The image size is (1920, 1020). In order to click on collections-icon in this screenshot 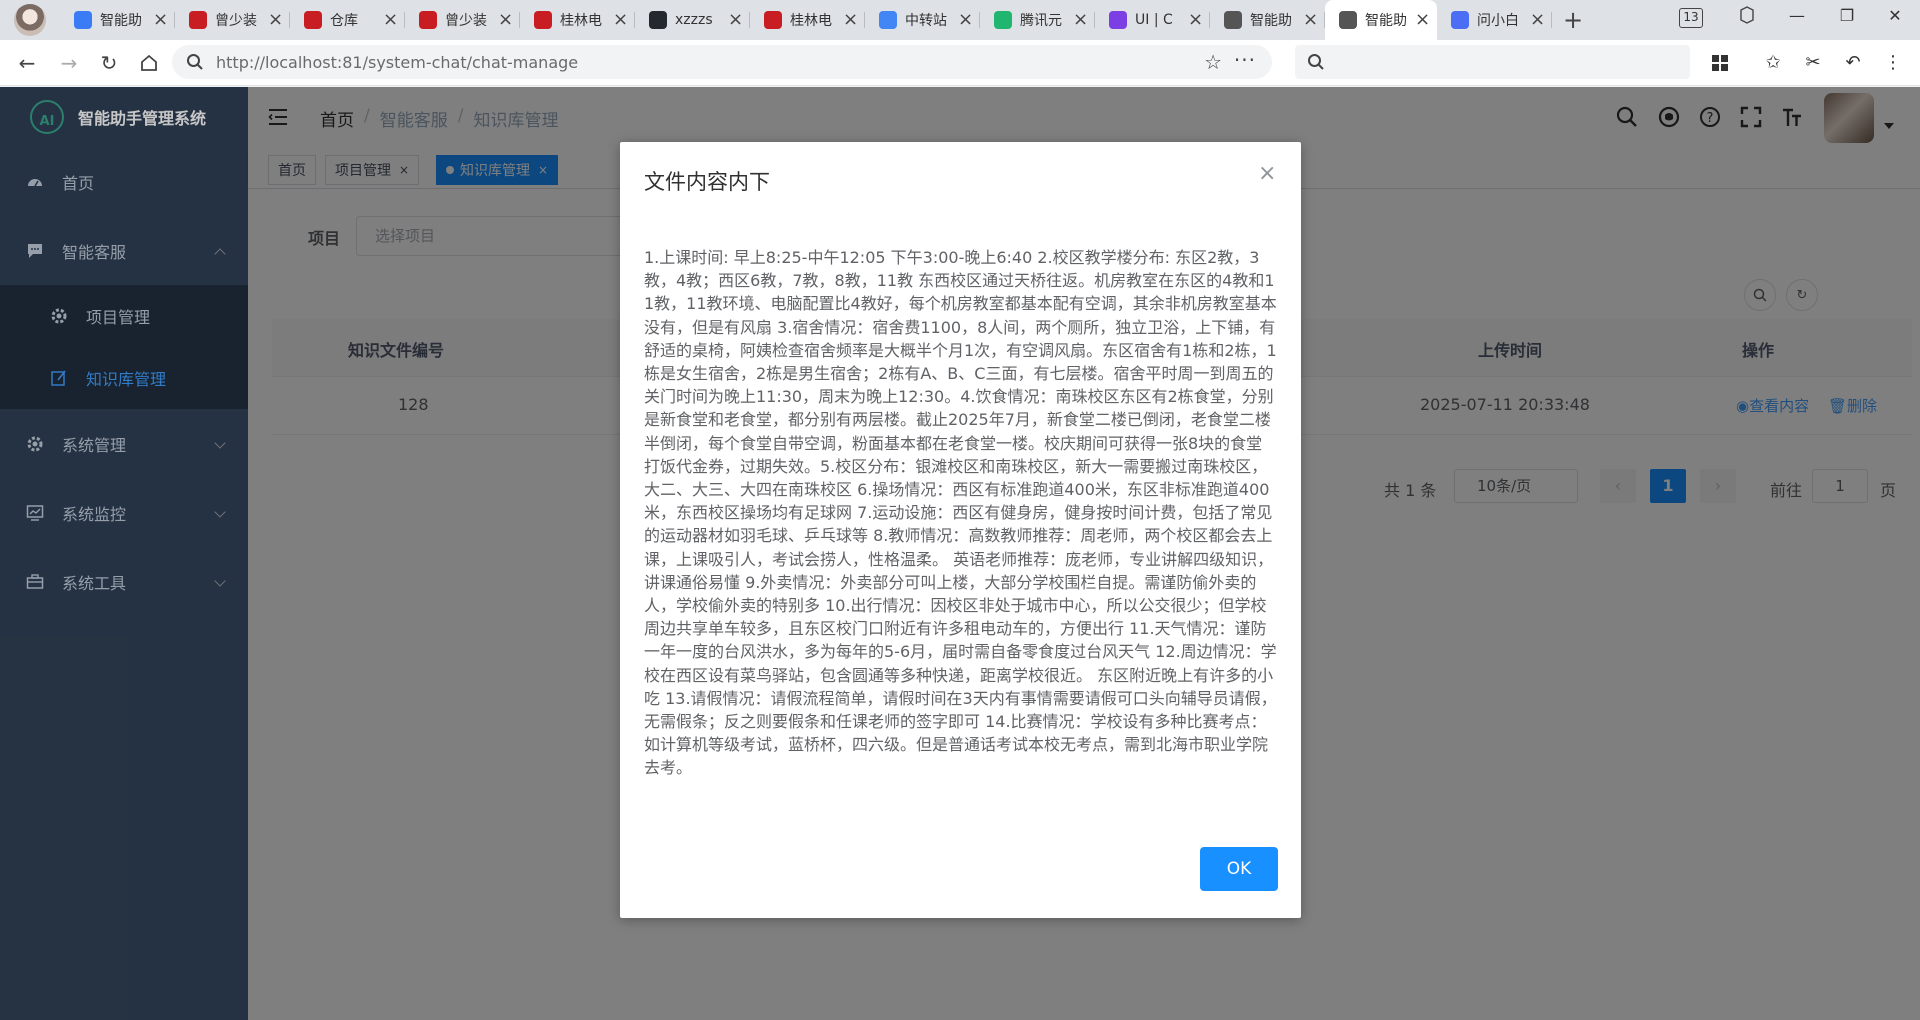, I will do `click(1747, 18)`.